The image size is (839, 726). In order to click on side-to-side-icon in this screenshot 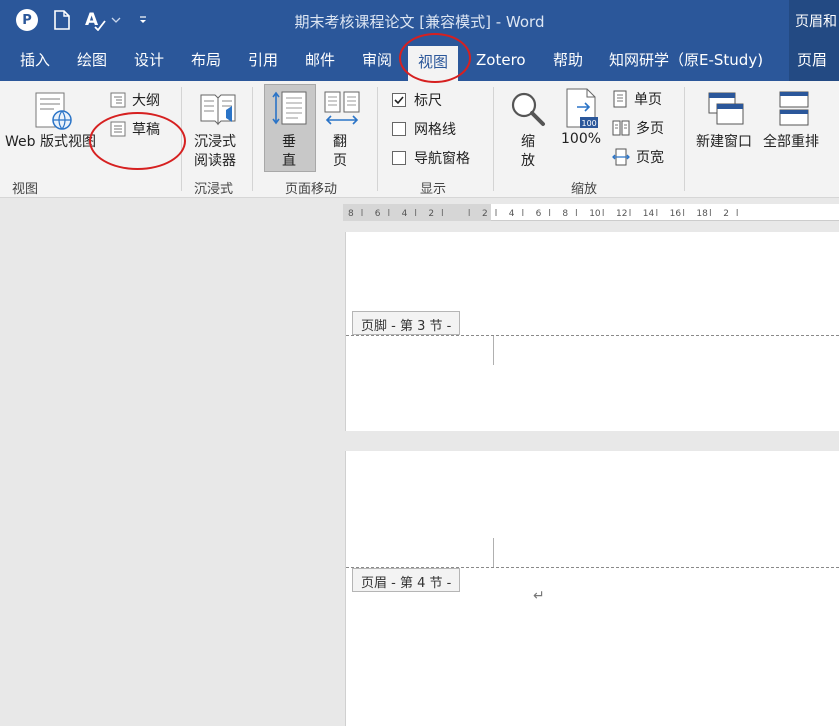, I will do `click(342, 109)`.